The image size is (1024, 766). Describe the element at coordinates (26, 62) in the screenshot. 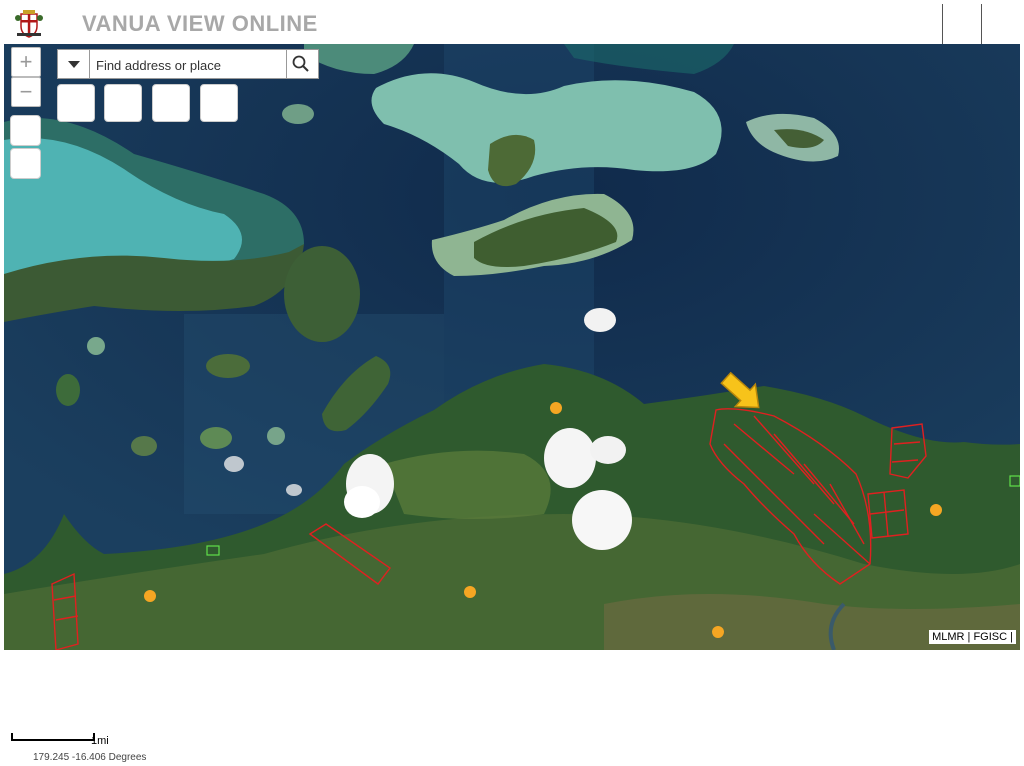

I see `zoom-in-button: +` at that location.